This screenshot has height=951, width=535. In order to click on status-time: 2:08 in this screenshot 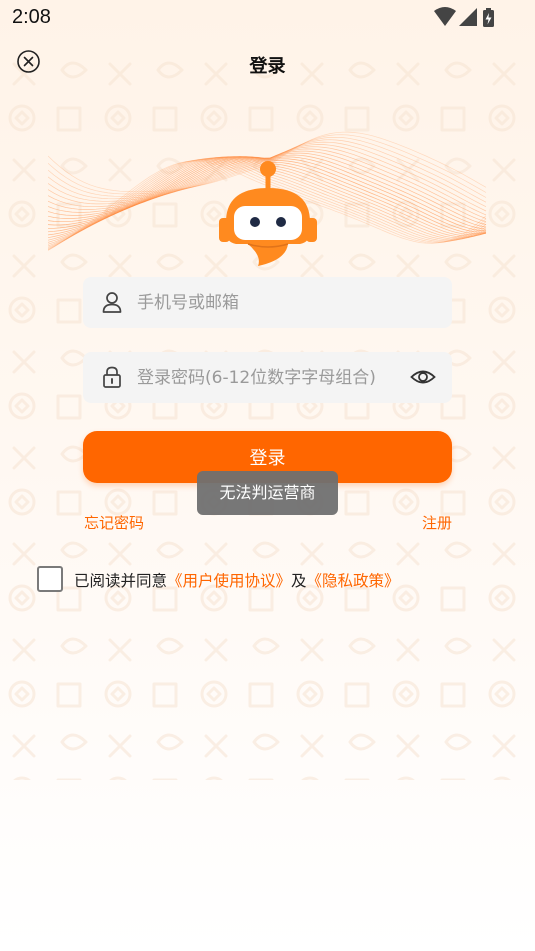, I will do `click(31, 17)`.